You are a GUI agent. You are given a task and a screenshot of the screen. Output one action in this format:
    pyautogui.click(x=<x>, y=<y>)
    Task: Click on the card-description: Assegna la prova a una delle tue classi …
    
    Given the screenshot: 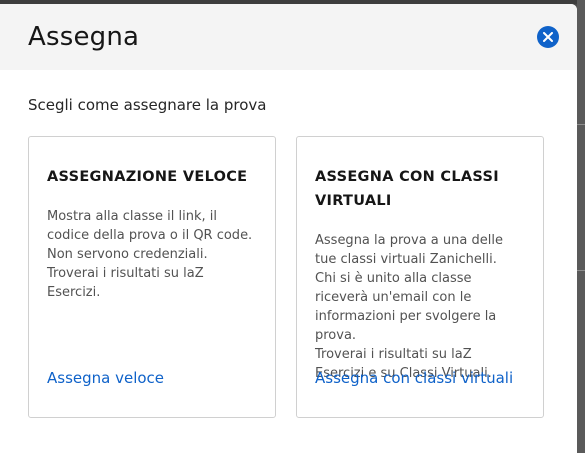 What is the action you would take?
    pyautogui.click(x=420, y=307)
    